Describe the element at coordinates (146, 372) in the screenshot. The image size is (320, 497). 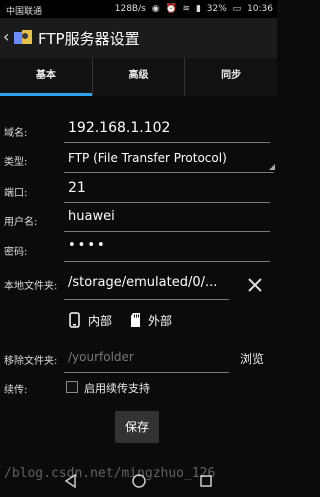
I see `remote-folder-underline` at that location.